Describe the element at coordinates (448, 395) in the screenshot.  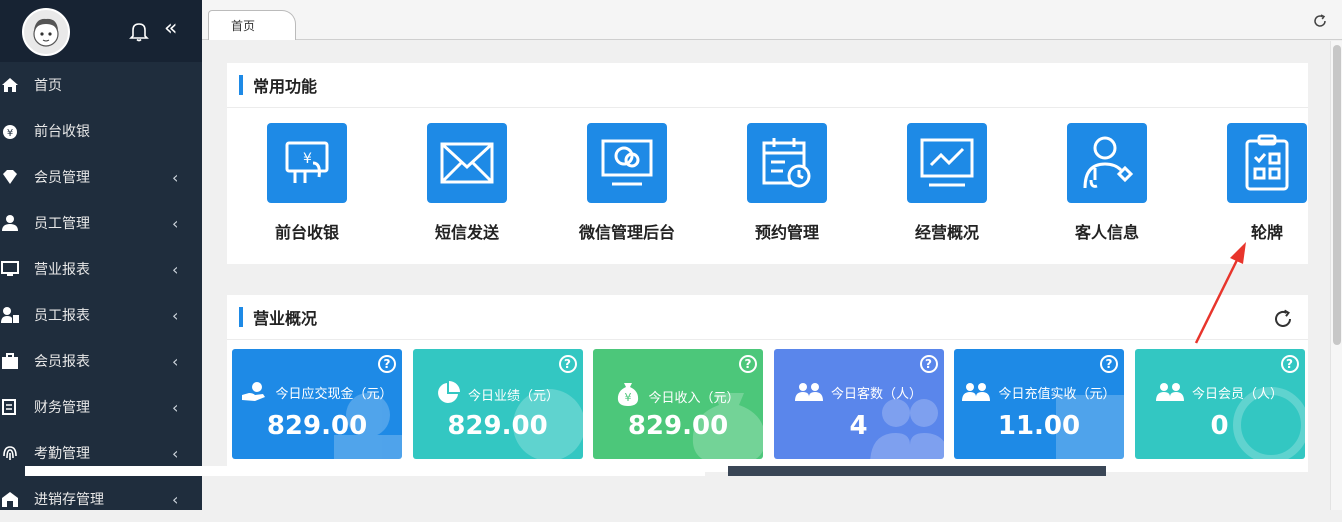
I see `pie-icon` at that location.